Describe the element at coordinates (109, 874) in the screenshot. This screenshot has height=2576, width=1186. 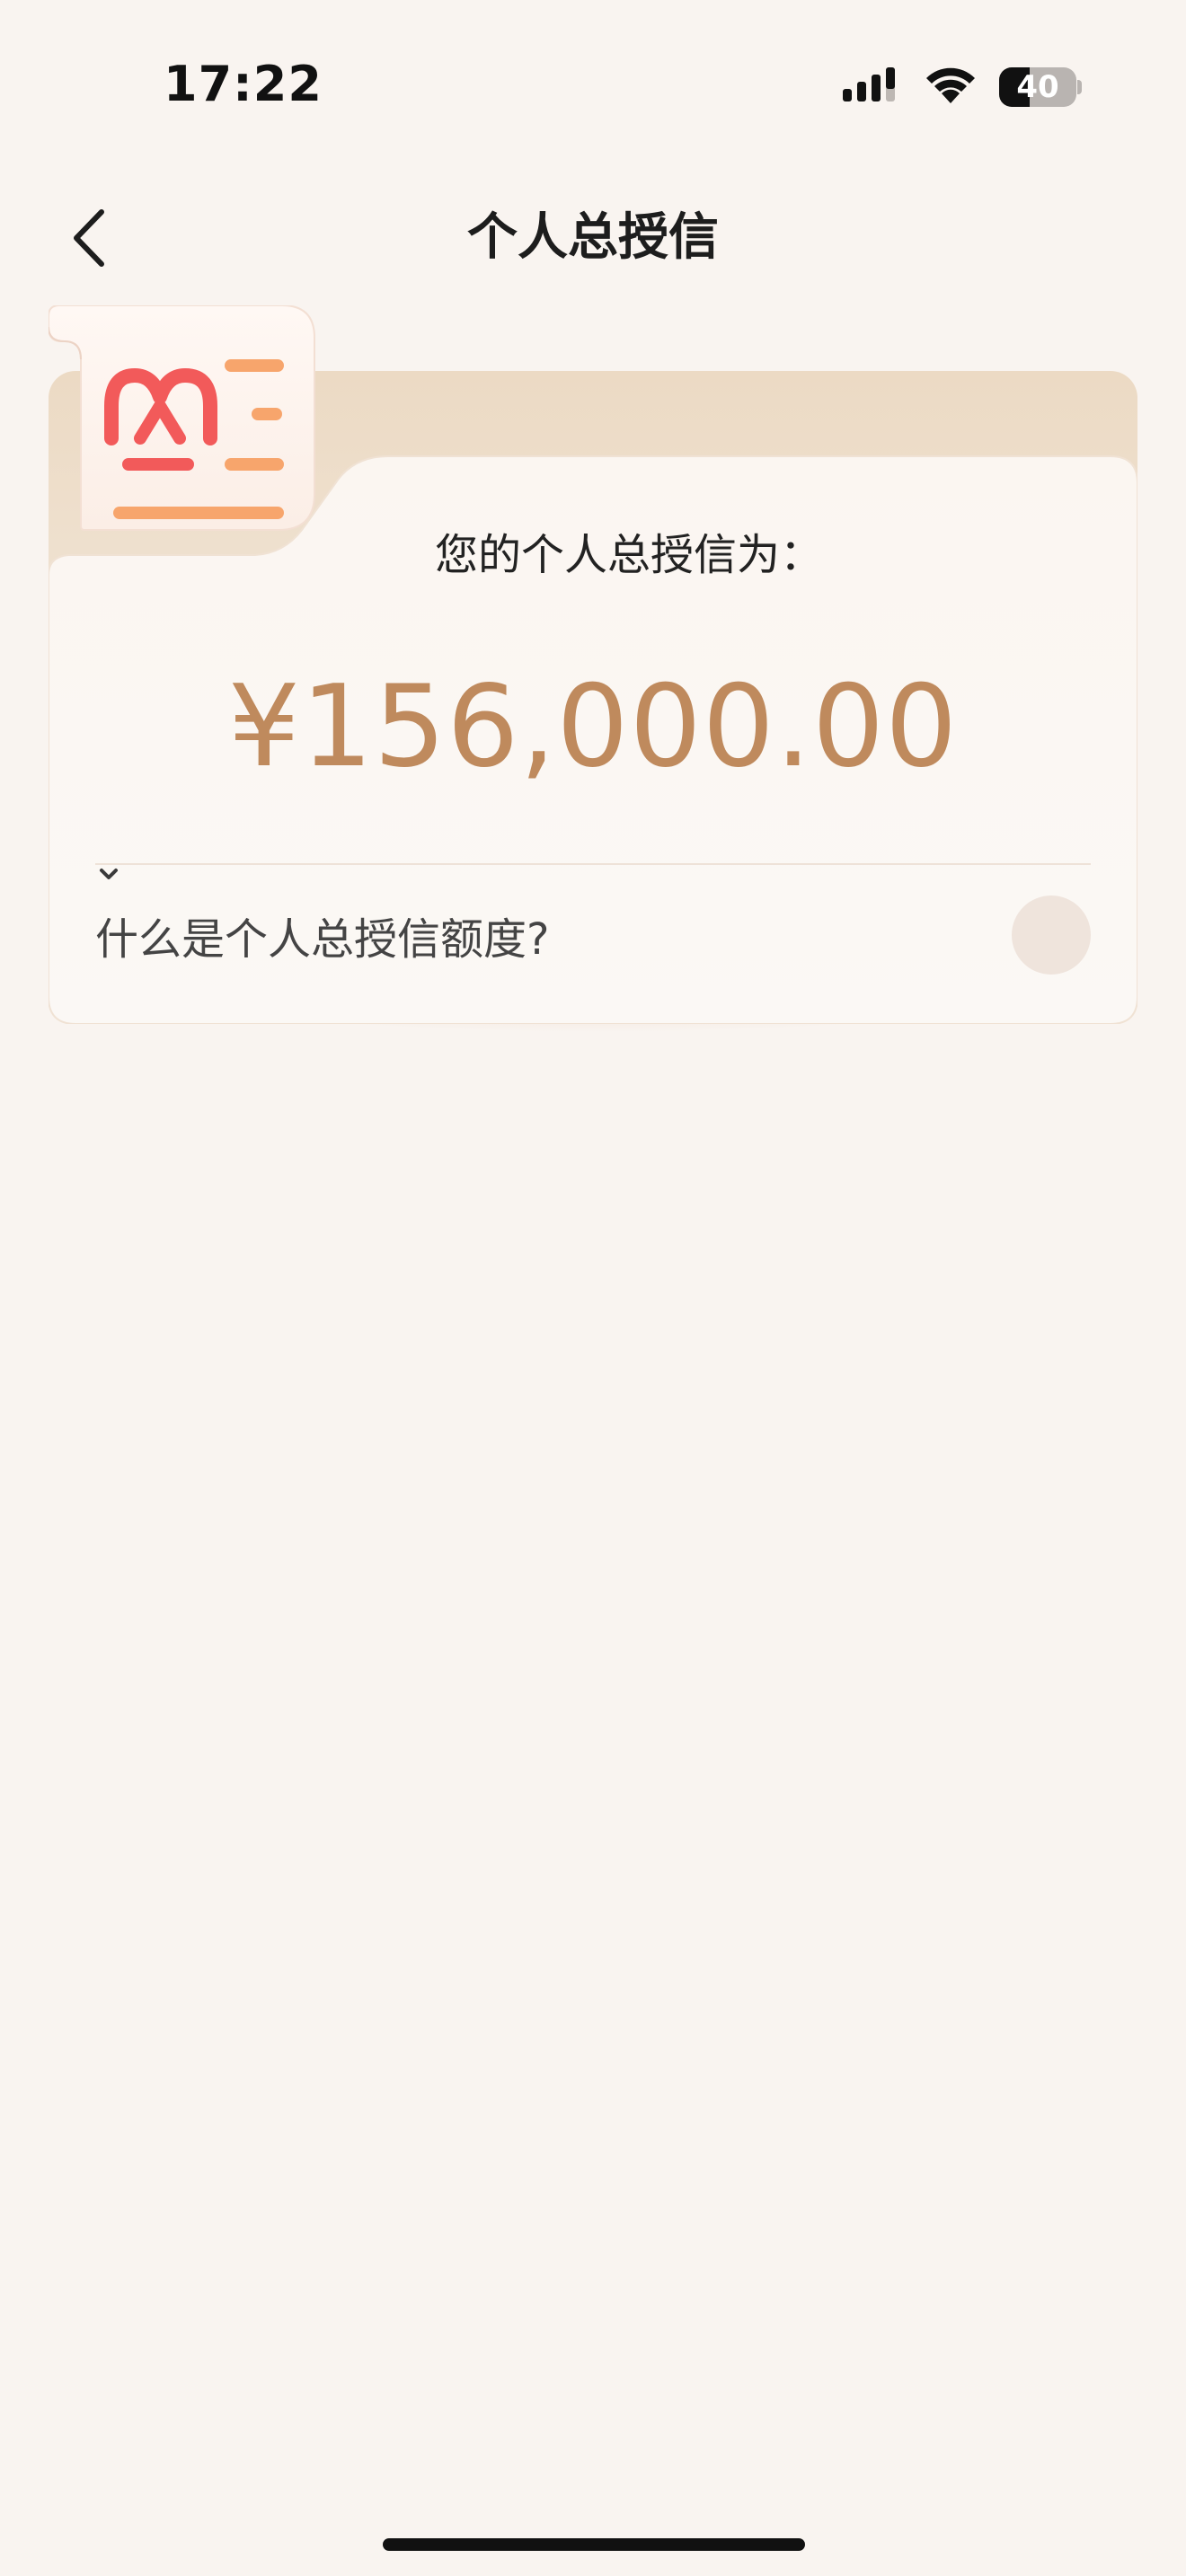
I see `chevron-down-icon` at that location.